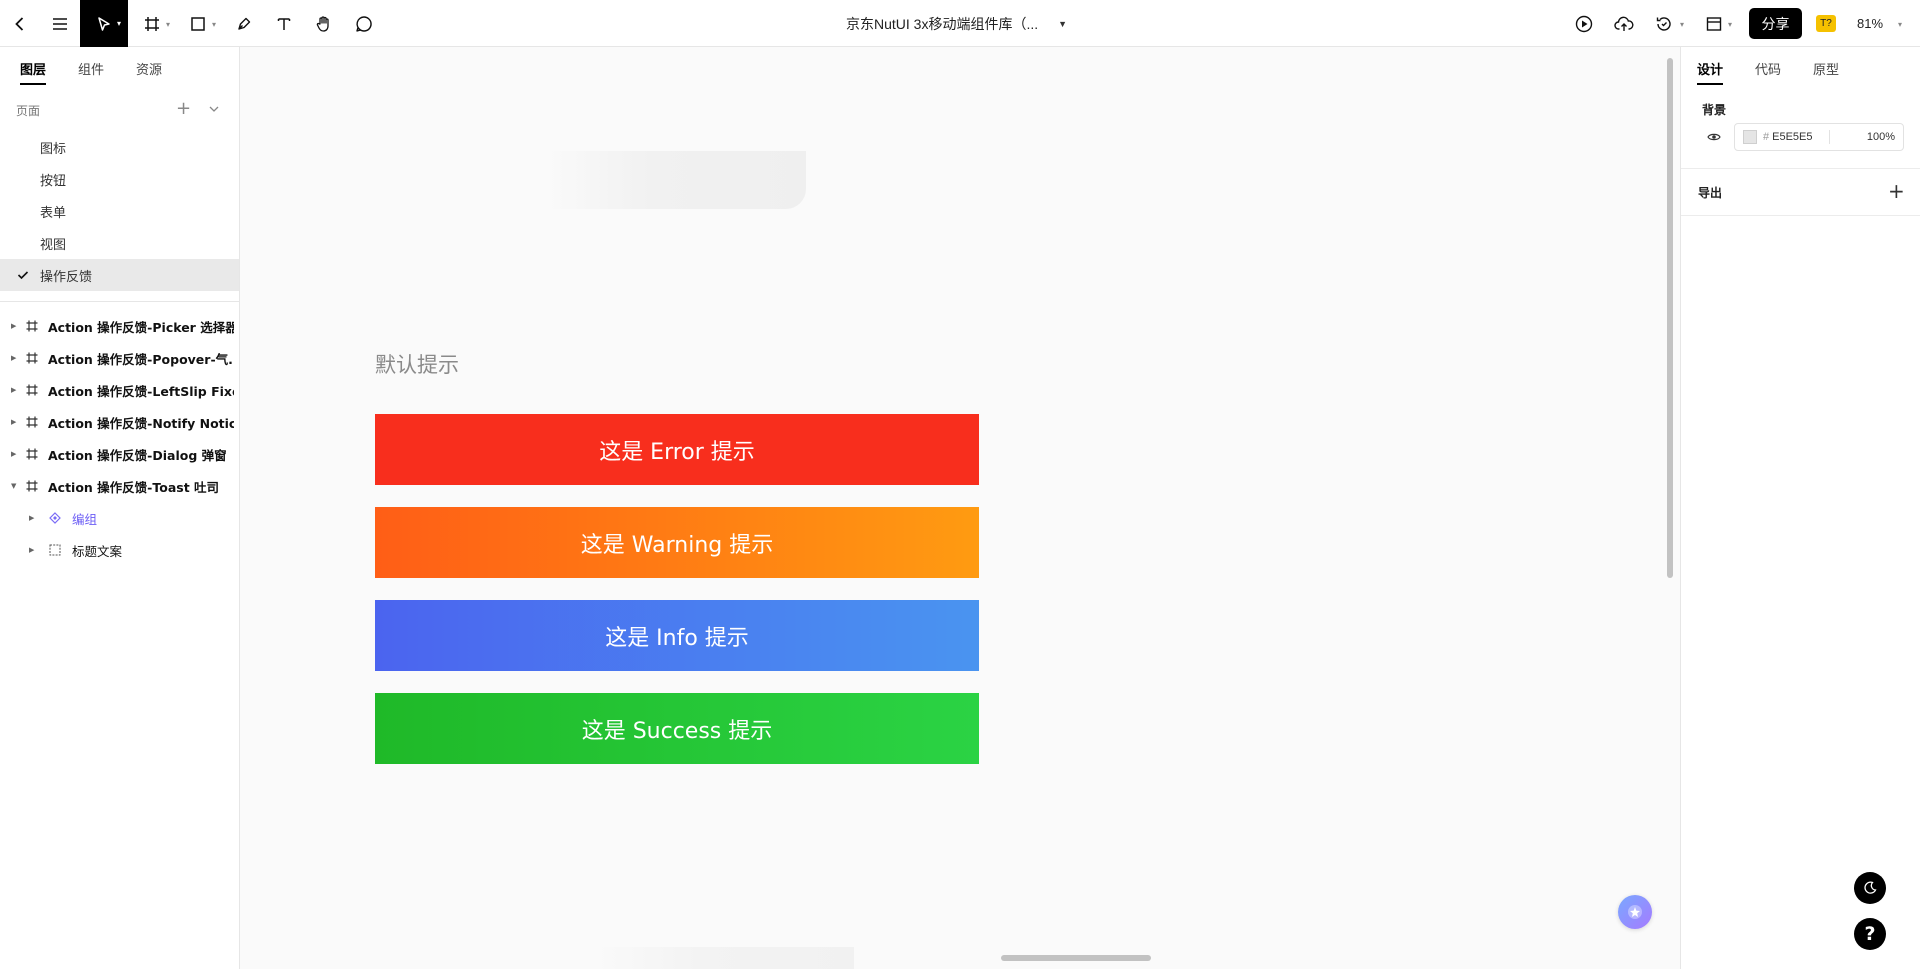 This screenshot has height=969, width=1920. I want to click on layer-label: 编组, so click(85, 519).